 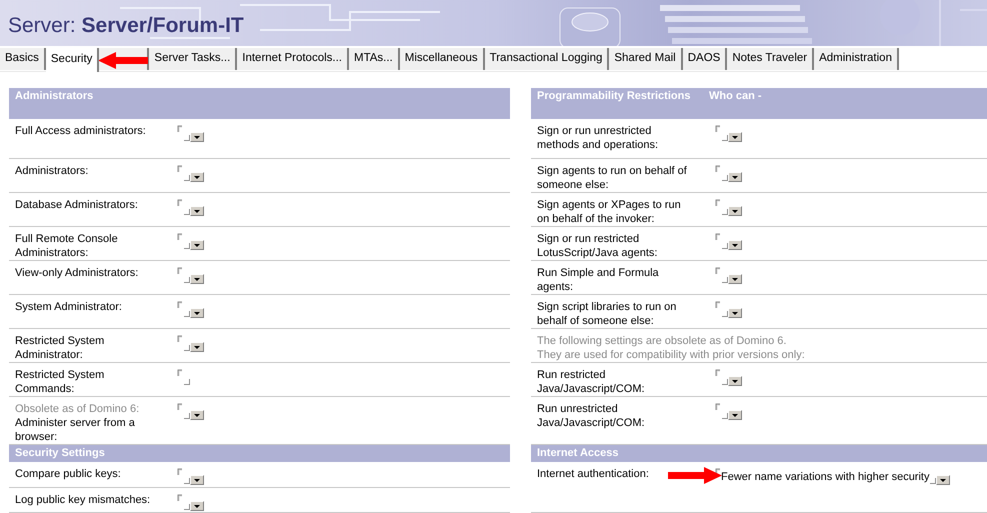 I want to click on section-title: Security Settings, so click(x=60, y=454).